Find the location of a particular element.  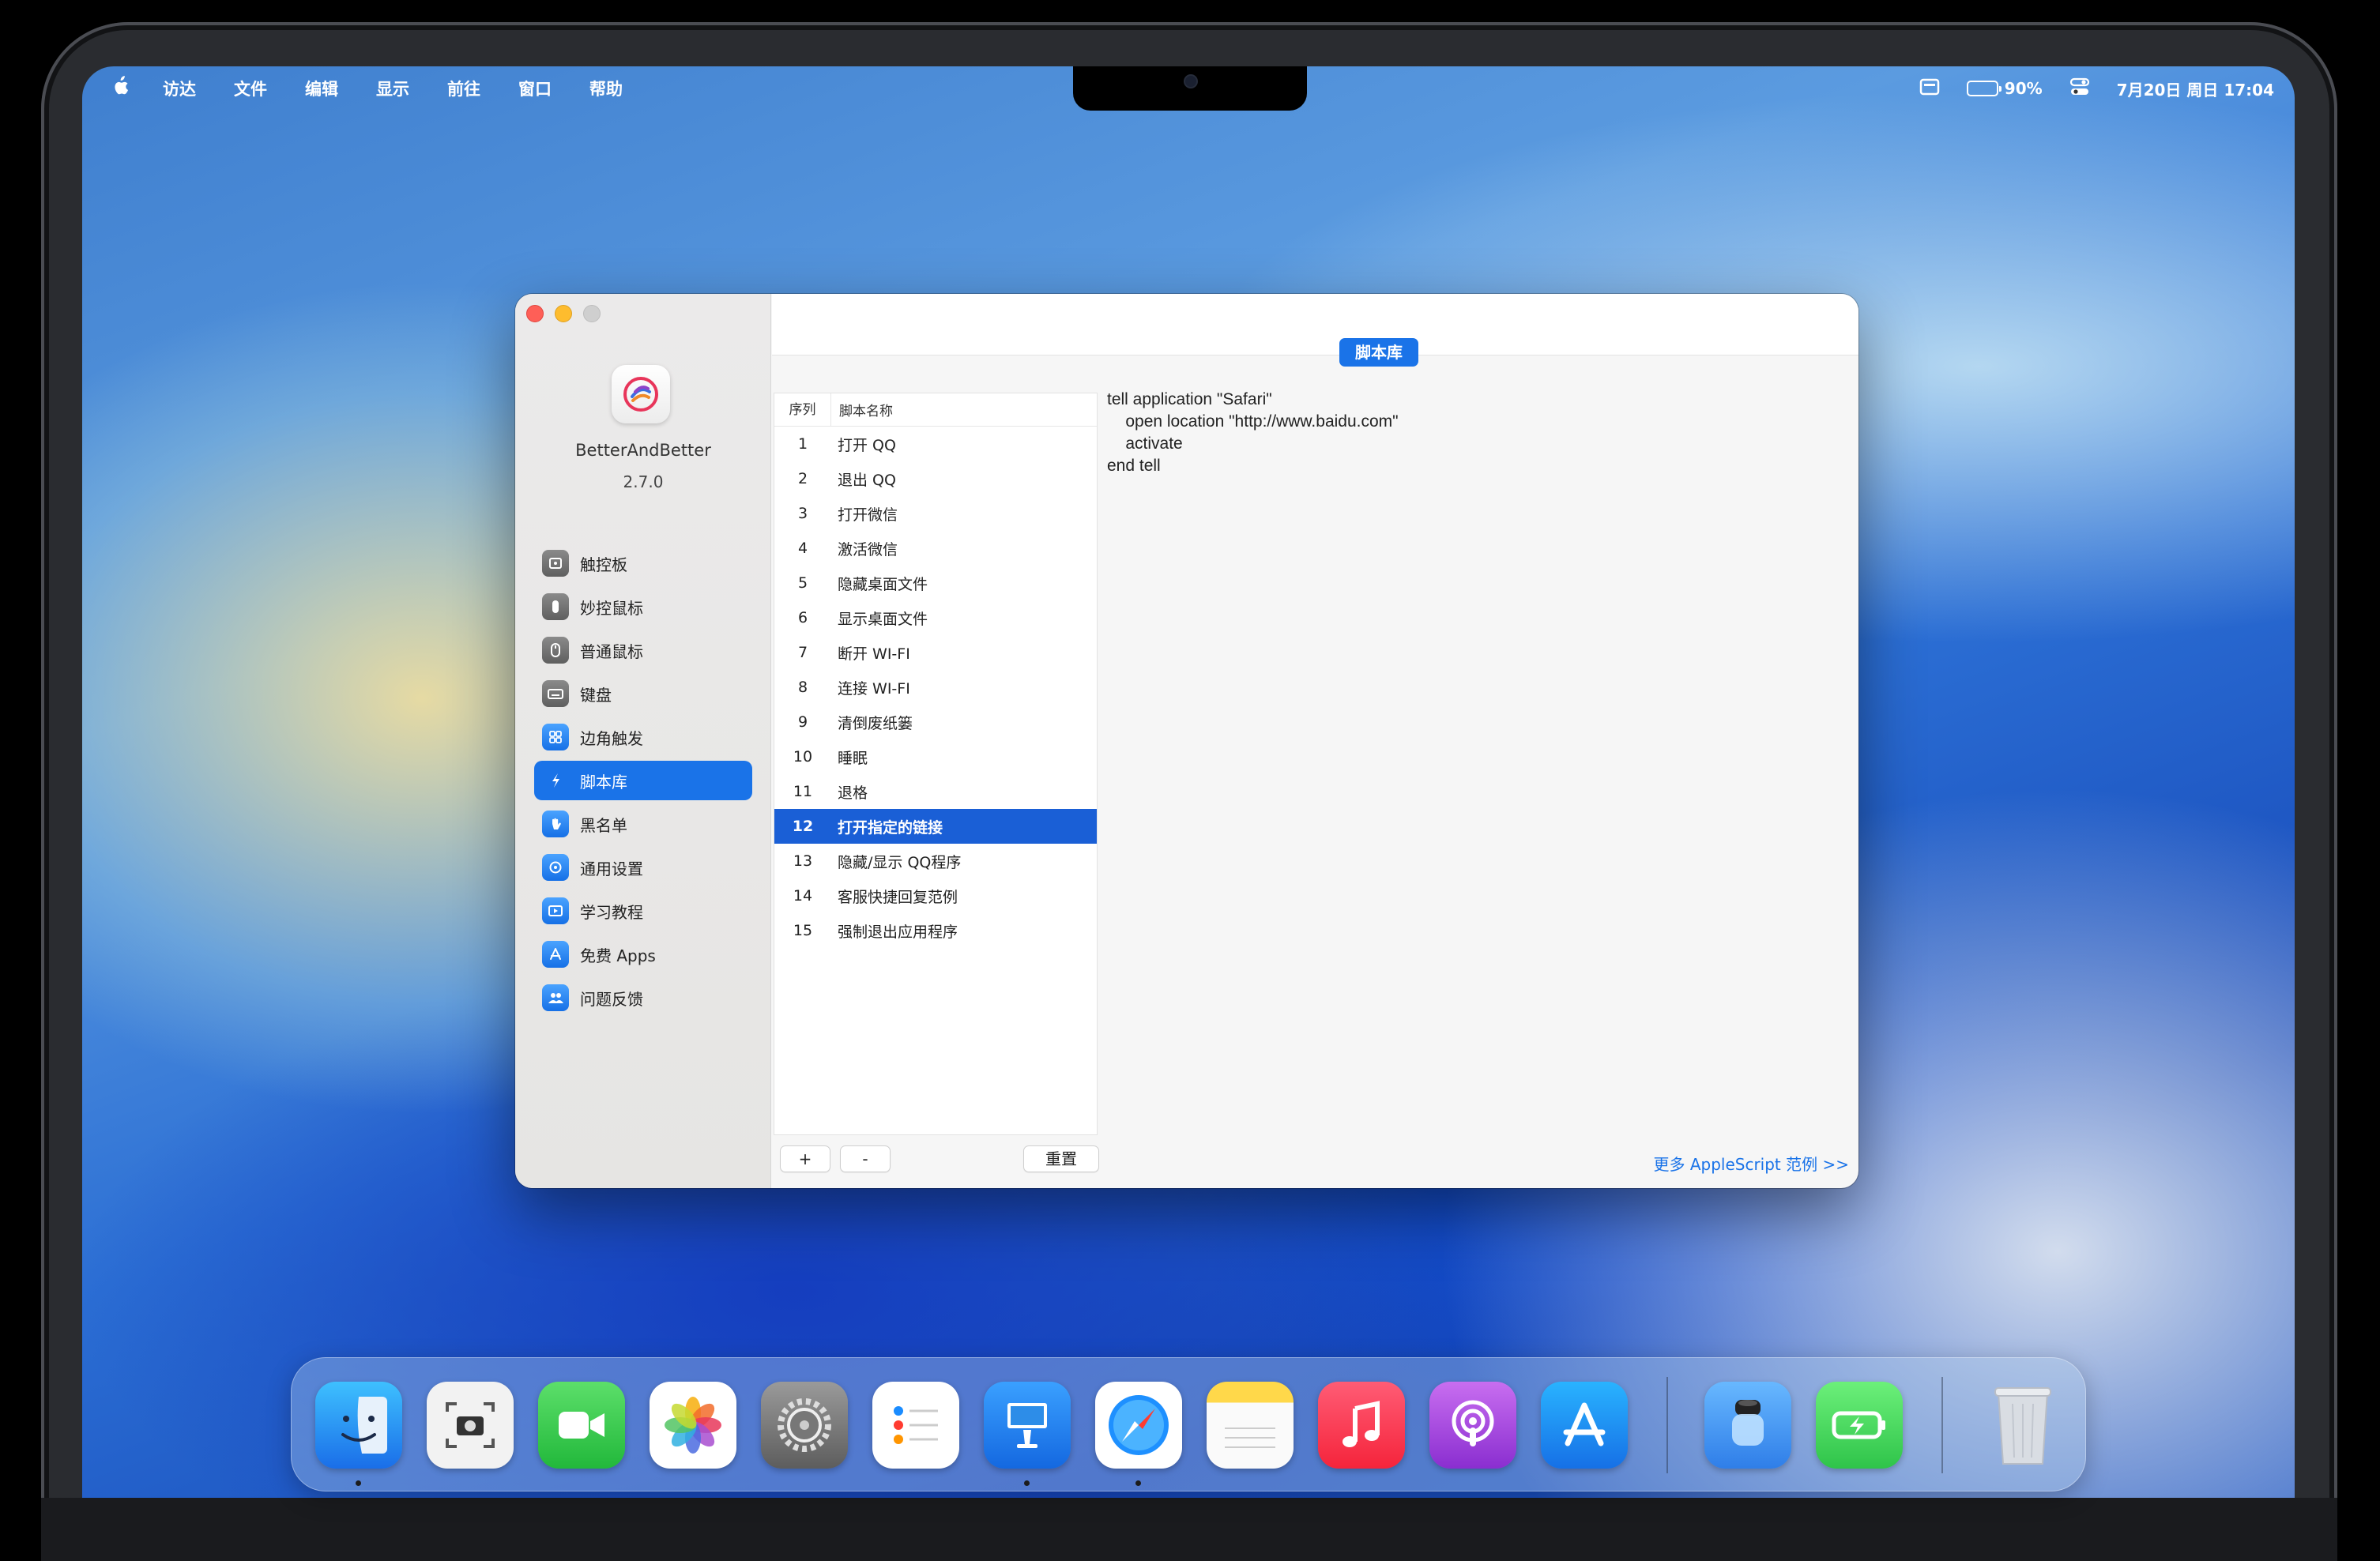

table-row: 5 隐藏桌面文件 is located at coordinates (935, 583).